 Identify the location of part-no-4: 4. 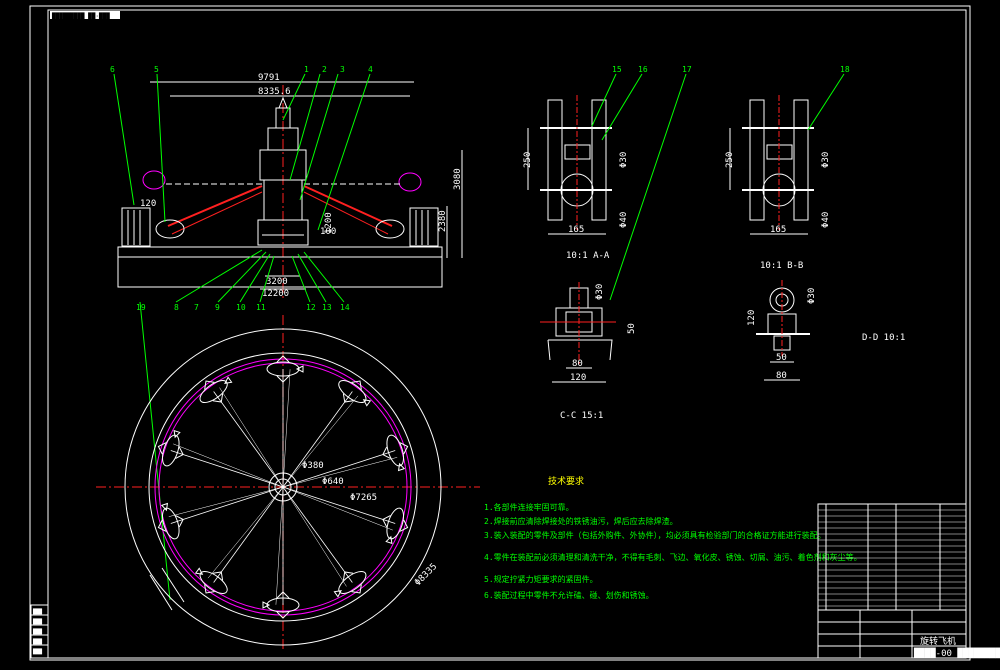
(370, 69).